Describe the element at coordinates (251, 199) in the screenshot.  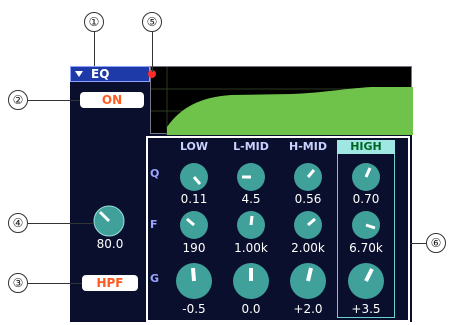
I see `lmid-q-value: 4.5` at that location.